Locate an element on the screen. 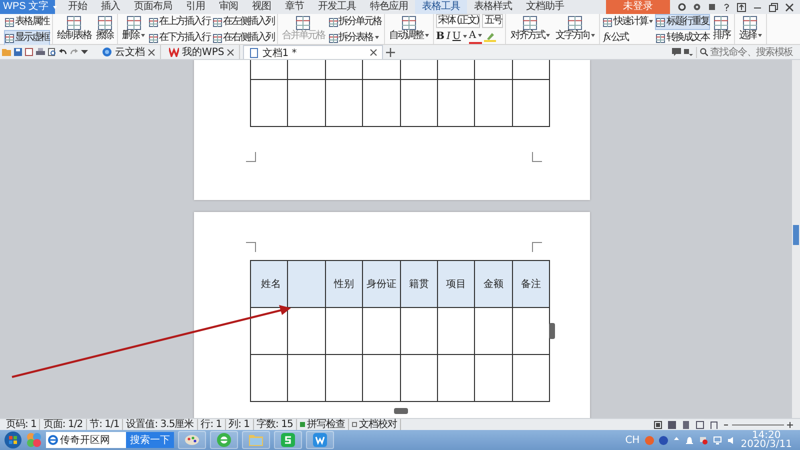  table-cell: 籍贯 is located at coordinates (419, 284).